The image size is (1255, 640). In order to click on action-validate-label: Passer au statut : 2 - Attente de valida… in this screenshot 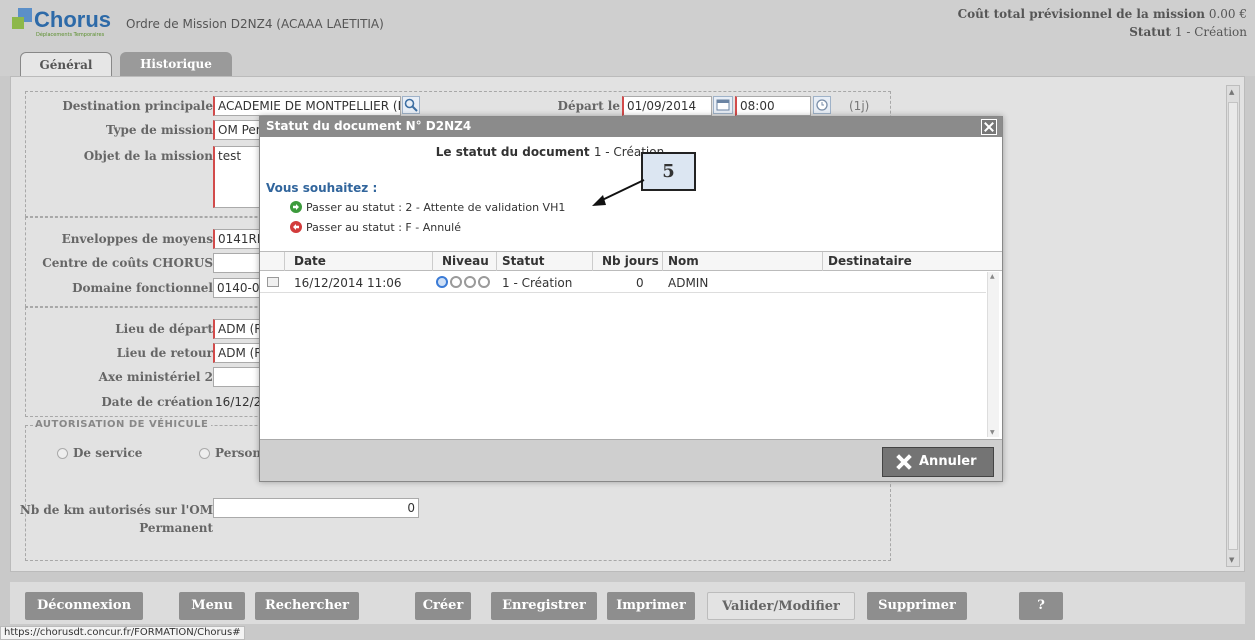, I will do `click(436, 207)`.